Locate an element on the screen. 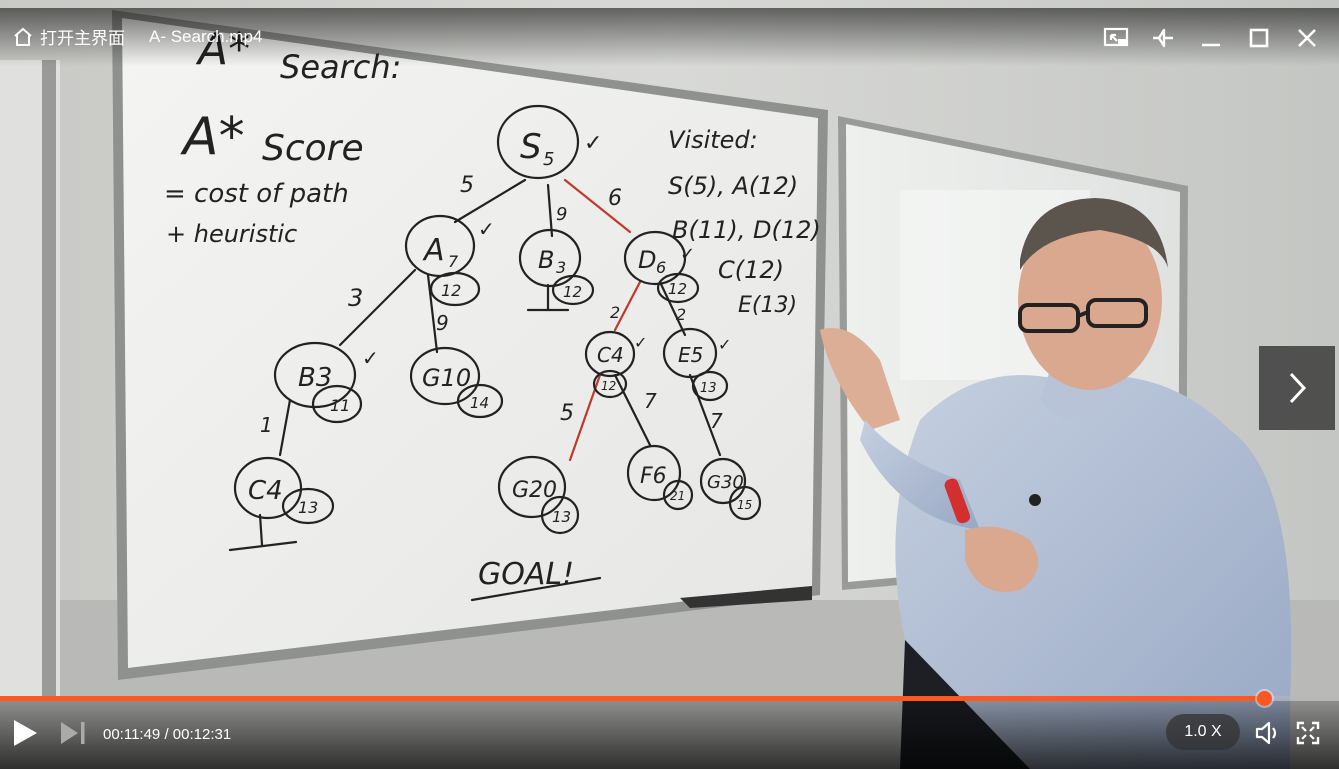 This screenshot has height=769, width=1339. fullscreen-icon is located at coordinates (1308, 733).